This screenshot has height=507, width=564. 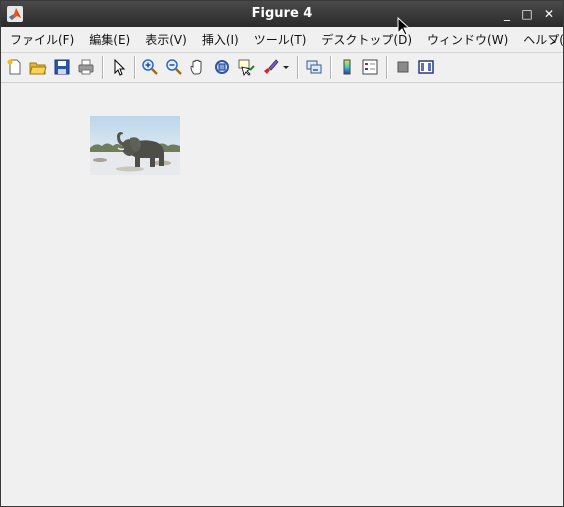 What do you see at coordinates (219, 39) in the screenshot?
I see `menu-insert: 挿入(I)` at bounding box center [219, 39].